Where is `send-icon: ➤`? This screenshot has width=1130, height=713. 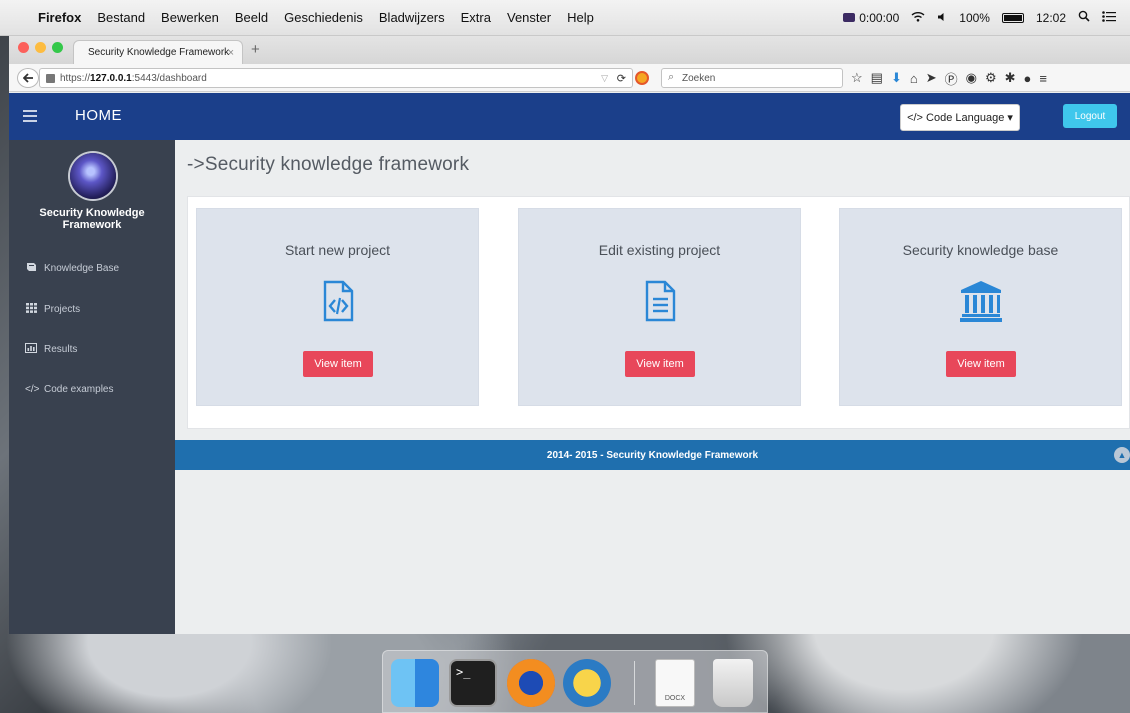
send-icon: ➤ is located at coordinates (931, 78).